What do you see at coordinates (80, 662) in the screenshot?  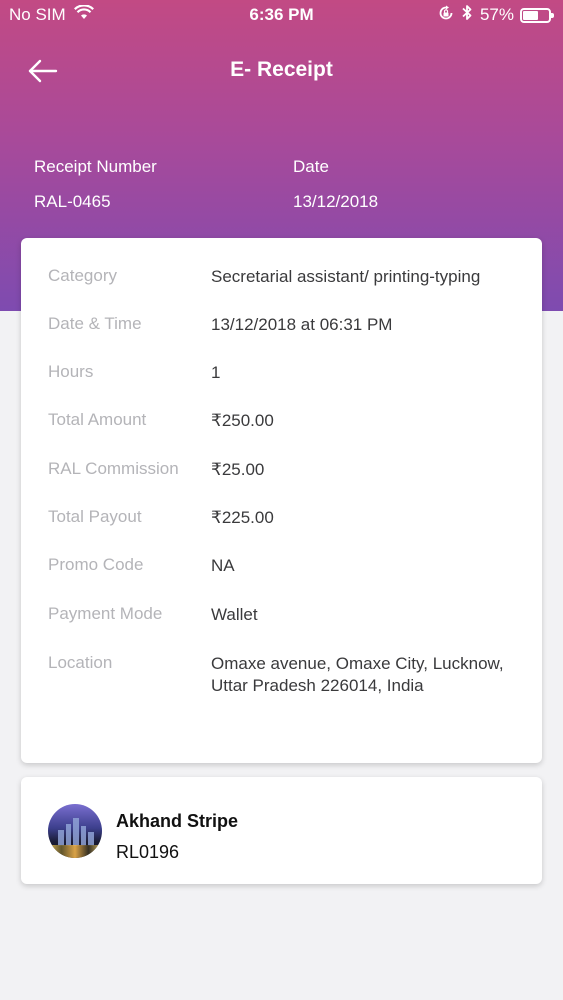 I see `detail-label: Location` at bounding box center [80, 662].